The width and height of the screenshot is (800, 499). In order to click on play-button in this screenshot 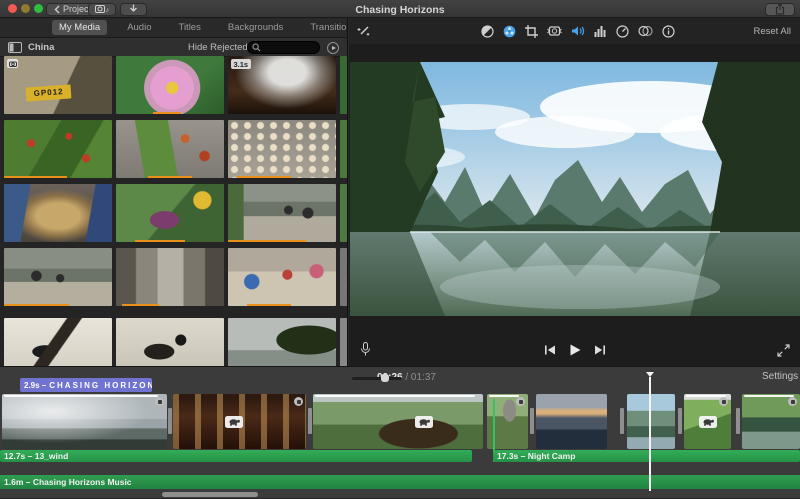, I will do `click(575, 350)`.